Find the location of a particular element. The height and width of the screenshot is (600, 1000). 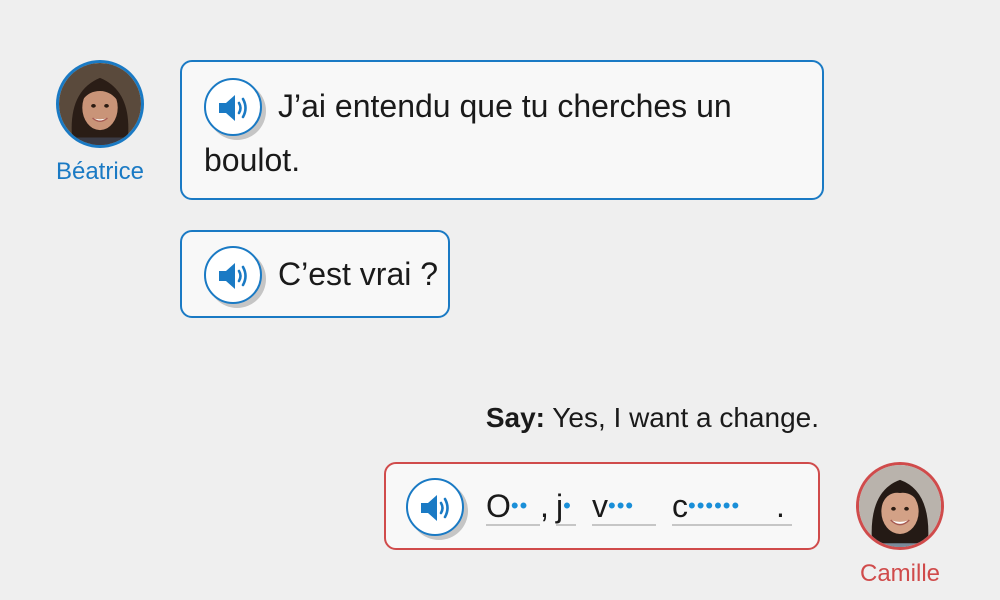

answer-word-blank-1: O•• is located at coordinates (513, 507).